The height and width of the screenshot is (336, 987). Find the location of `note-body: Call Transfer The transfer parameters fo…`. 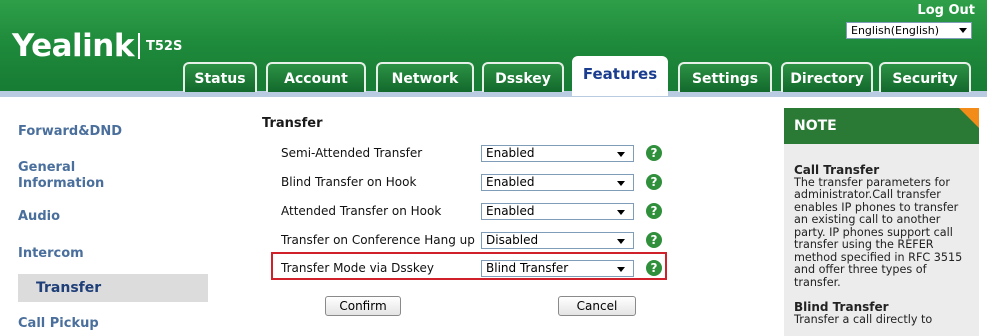

note-body: Call Transfer The transfer parameters fo… is located at coordinates (883, 245).